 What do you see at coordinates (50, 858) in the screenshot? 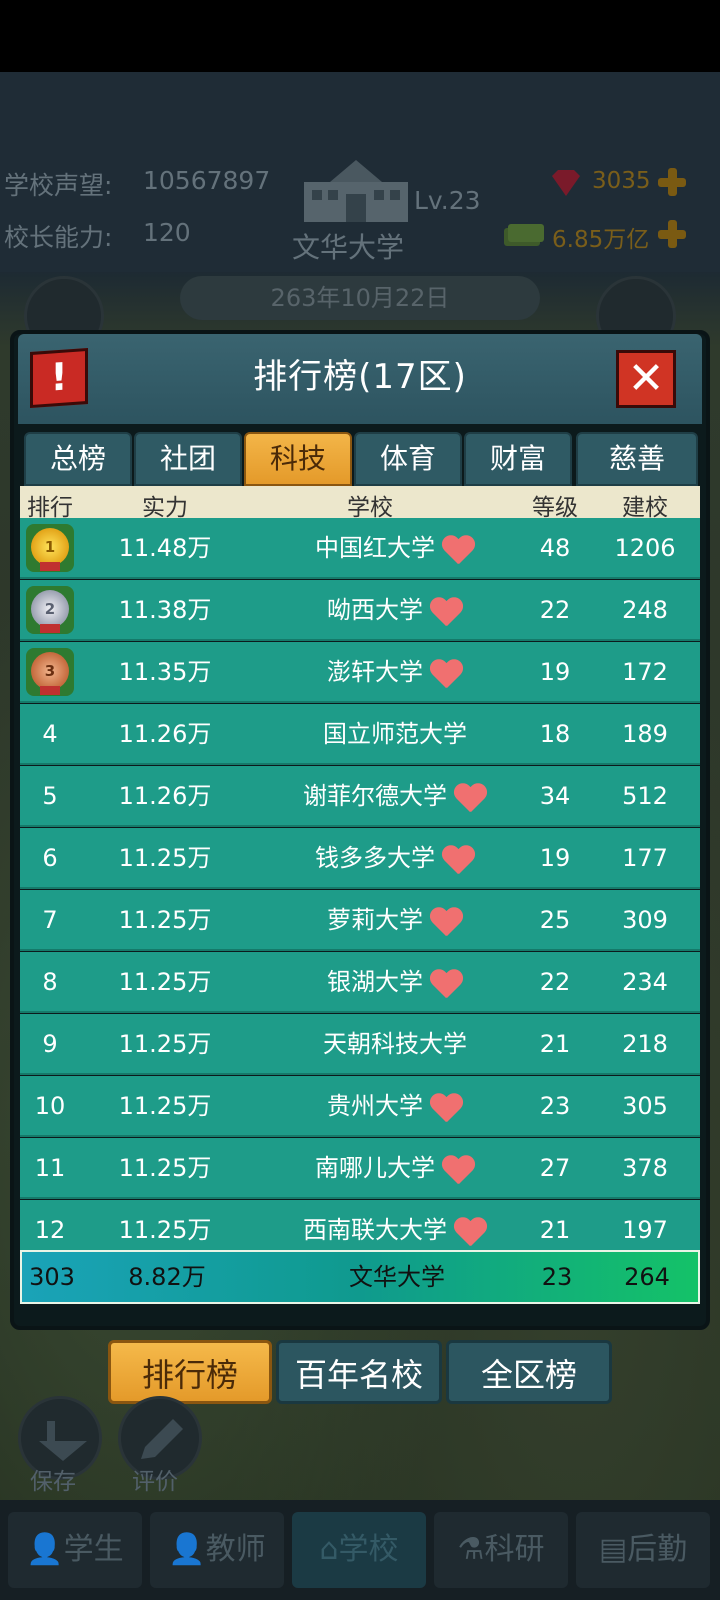
I see `rank-cell: 6` at bounding box center [50, 858].